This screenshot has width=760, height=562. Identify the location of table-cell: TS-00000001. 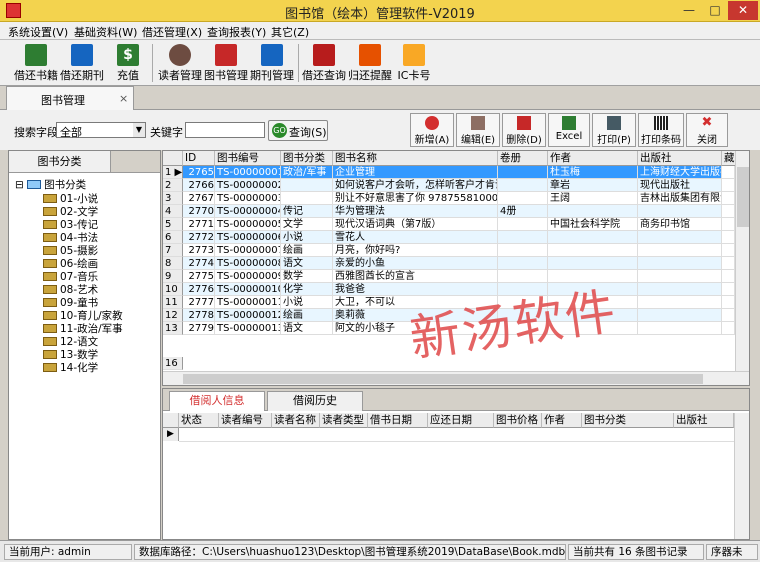
(248, 172).